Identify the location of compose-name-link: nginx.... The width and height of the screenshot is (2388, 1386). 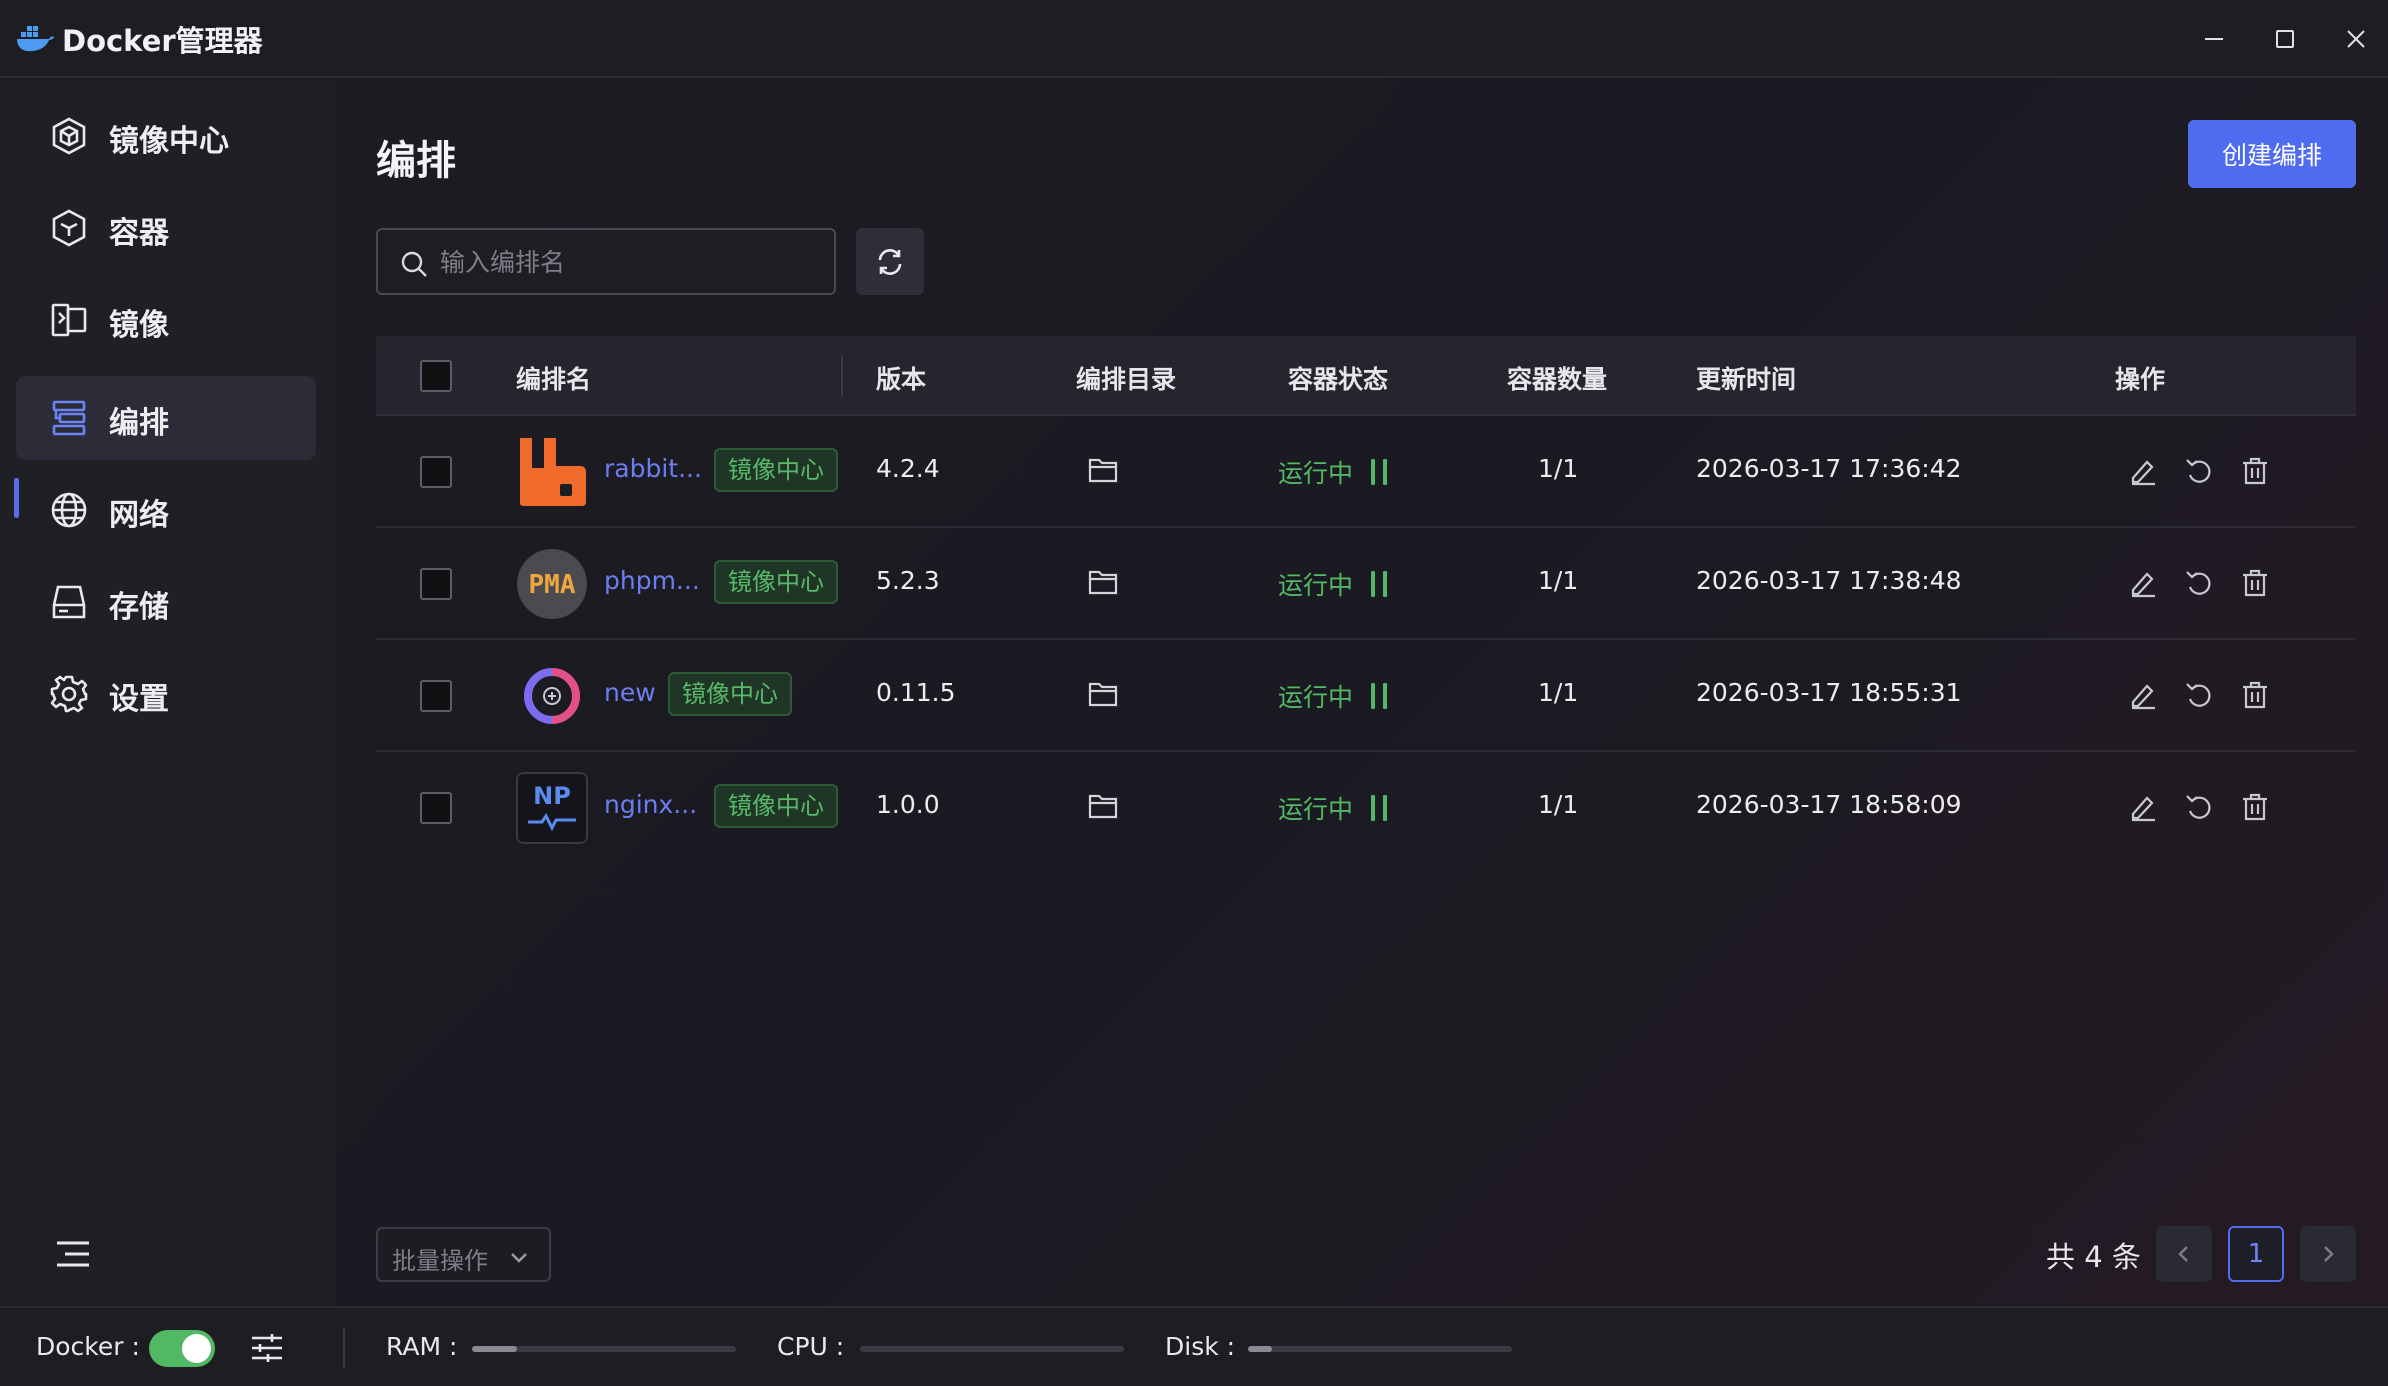
(650, 804).